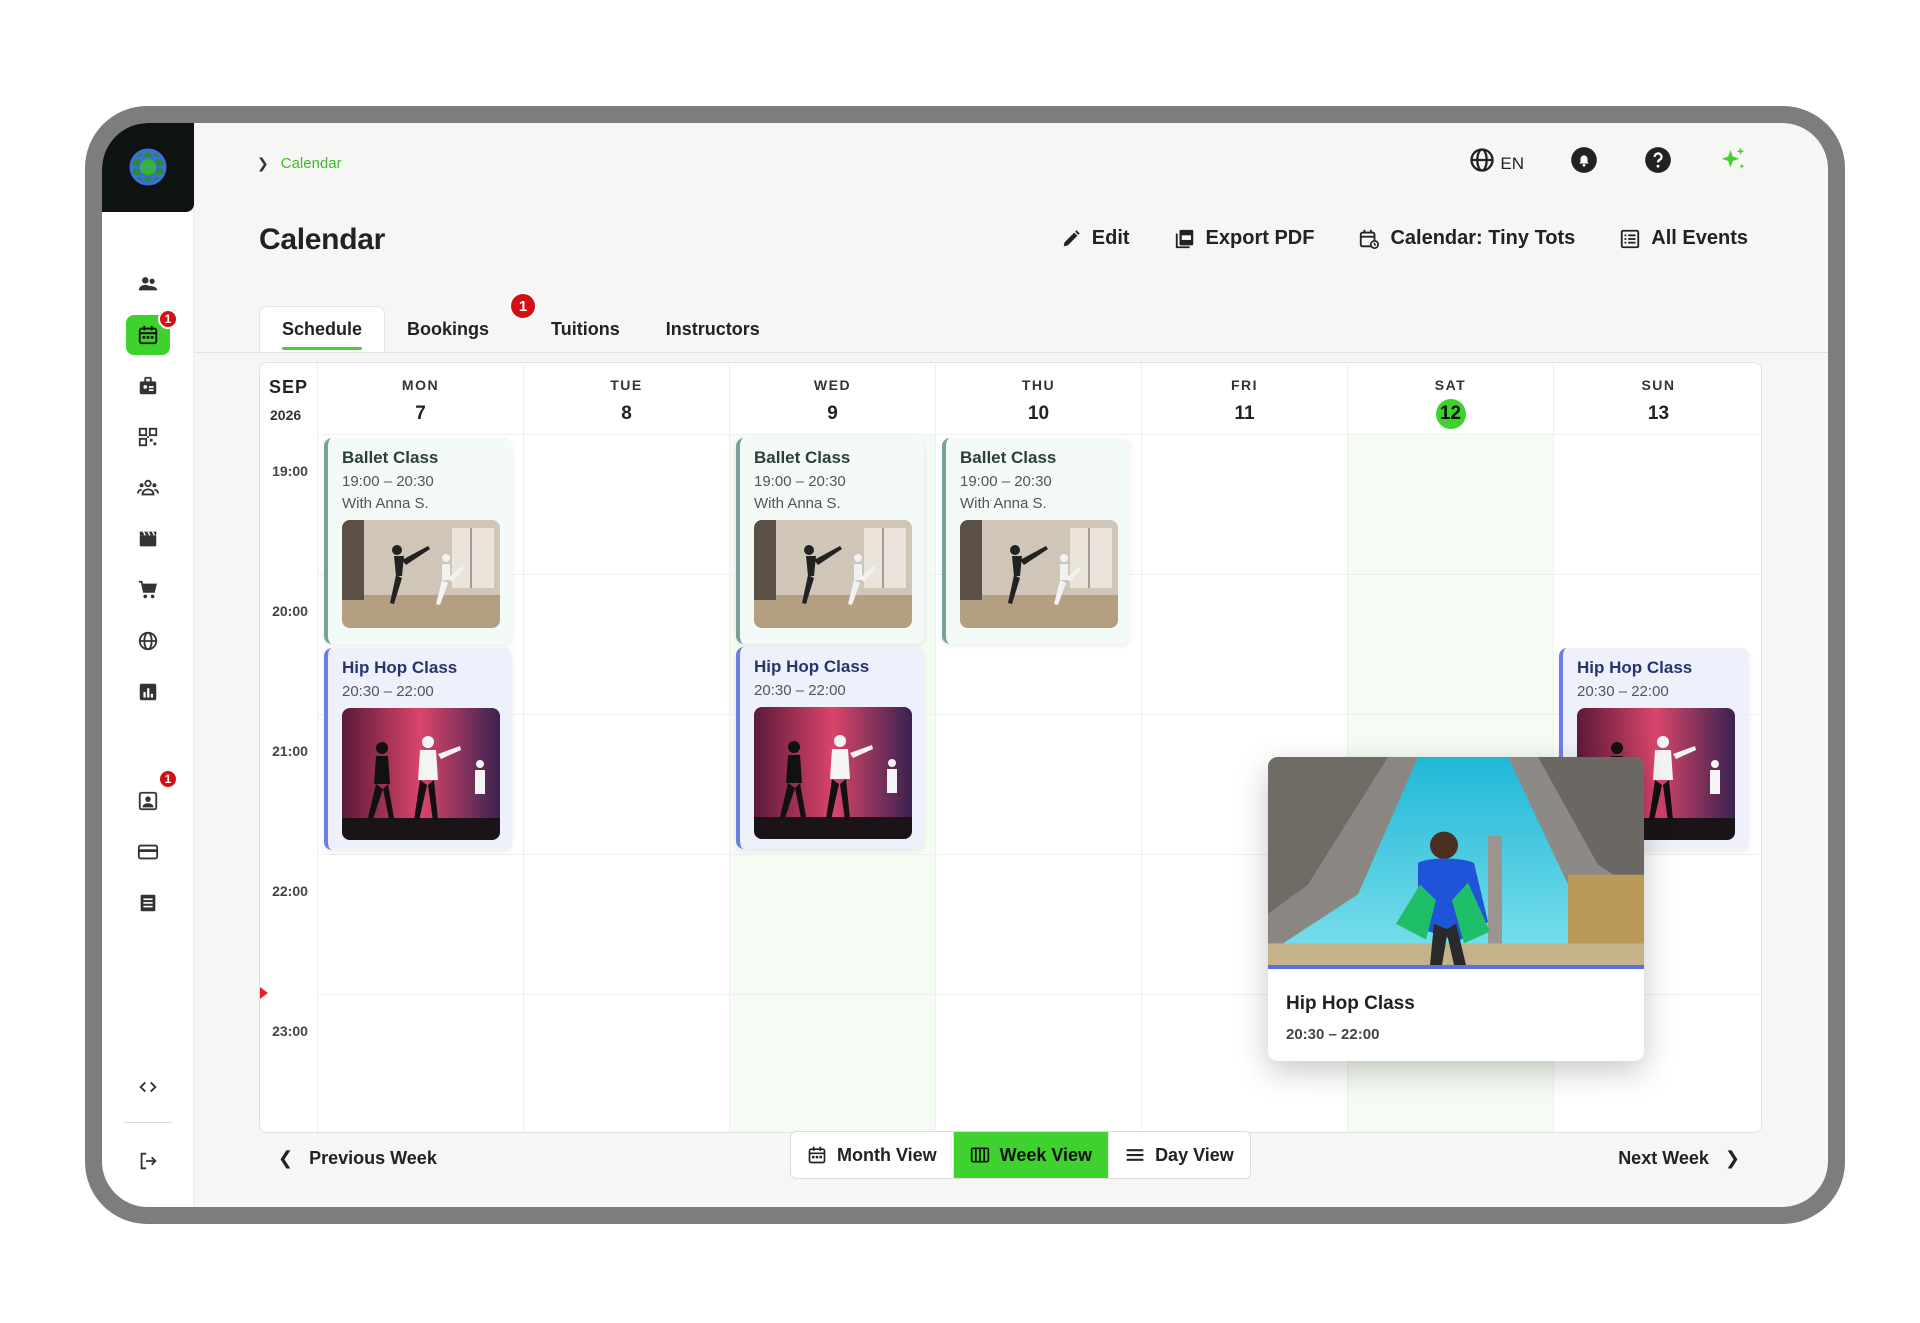  I want to click on sidebar-item-payments, so click(148, 852).